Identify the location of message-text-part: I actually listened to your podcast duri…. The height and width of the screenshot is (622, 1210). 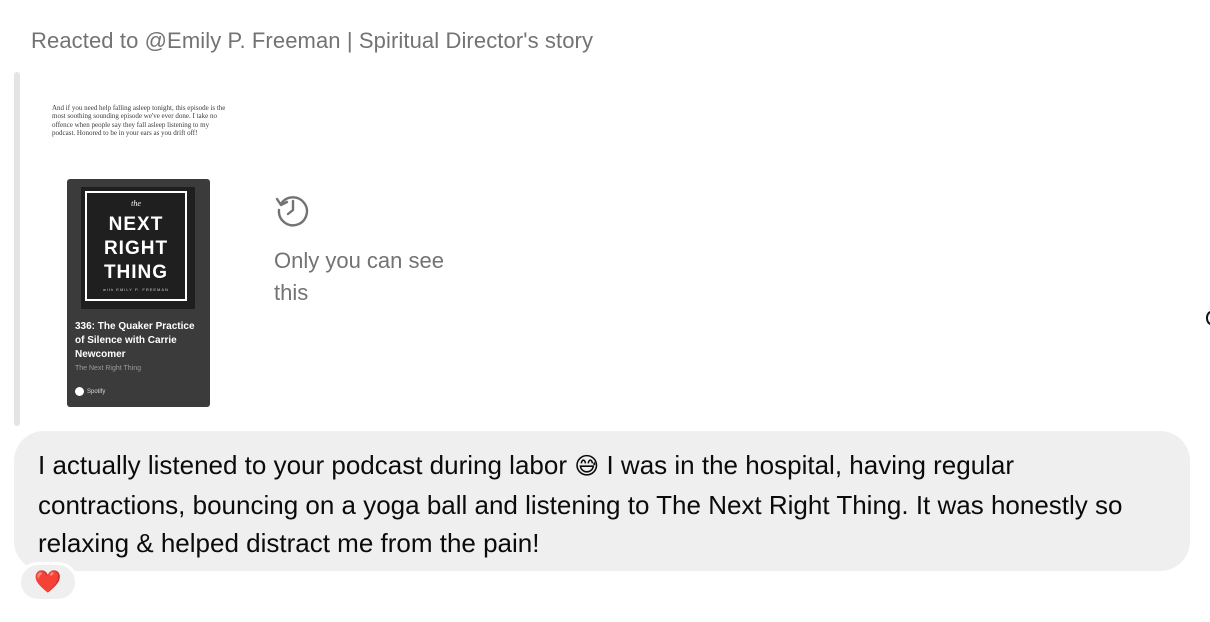
(302, 465).